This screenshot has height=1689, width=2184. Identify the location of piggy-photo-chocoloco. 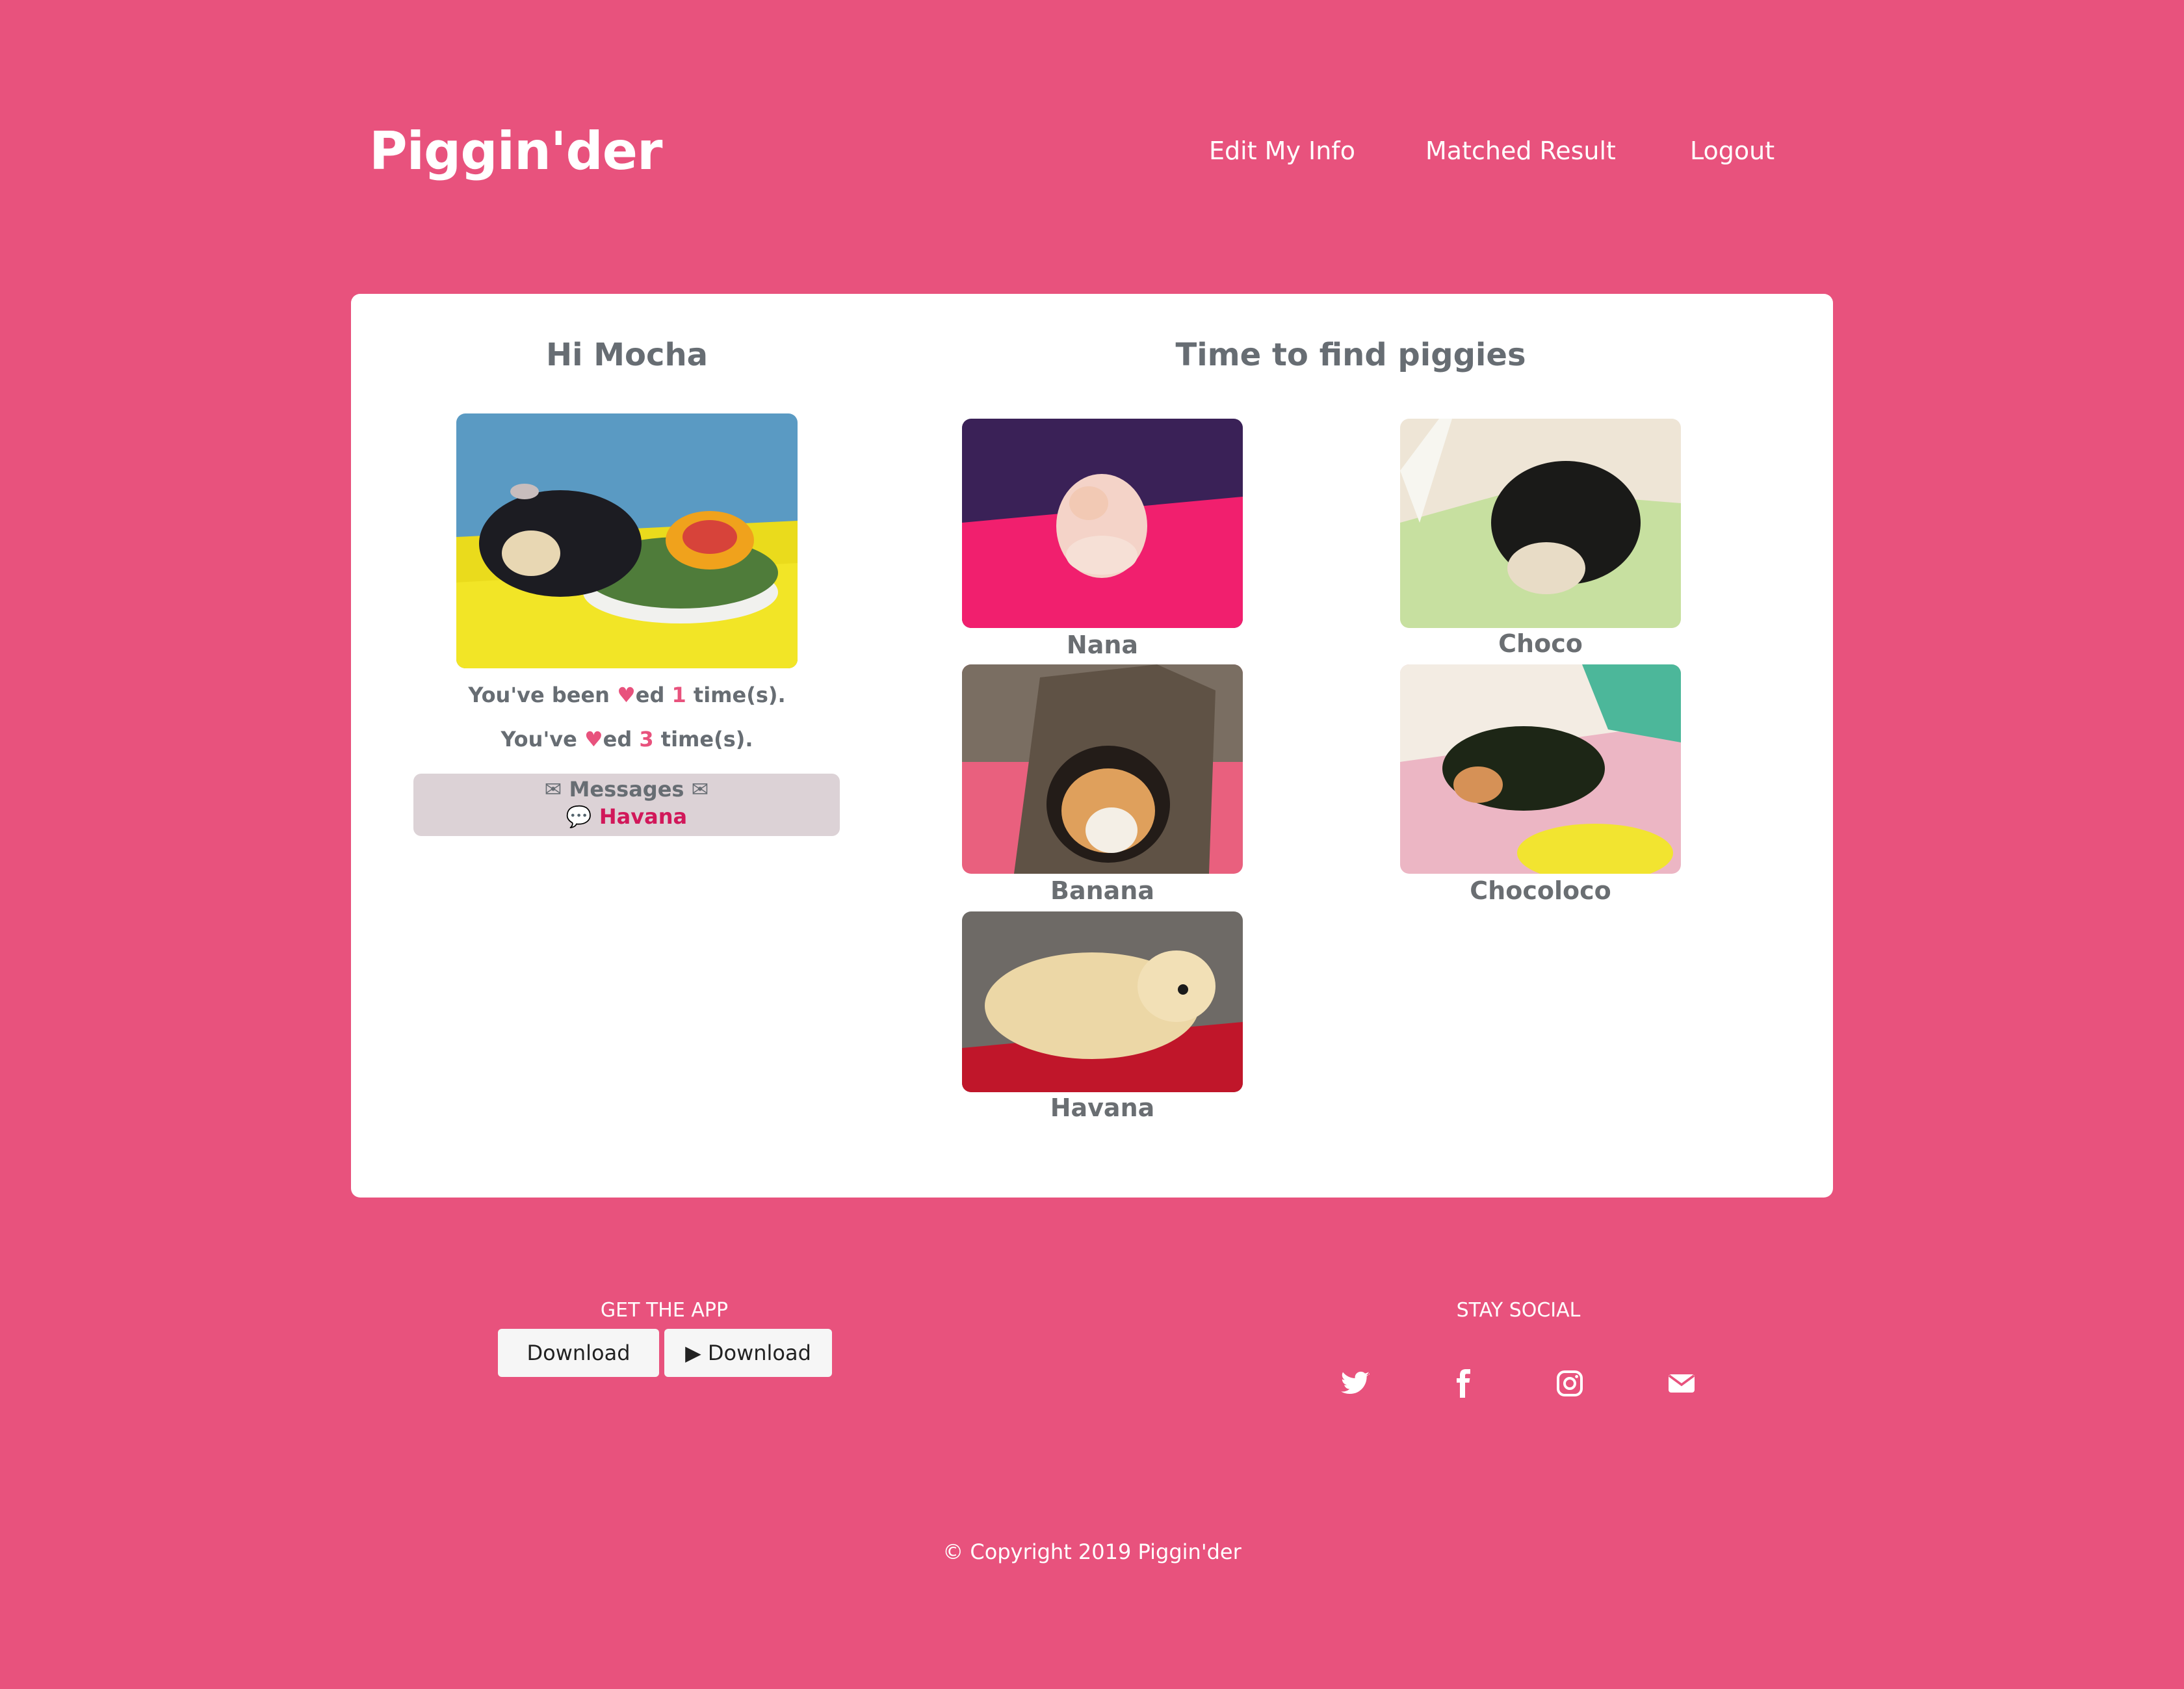
(1540, 769).